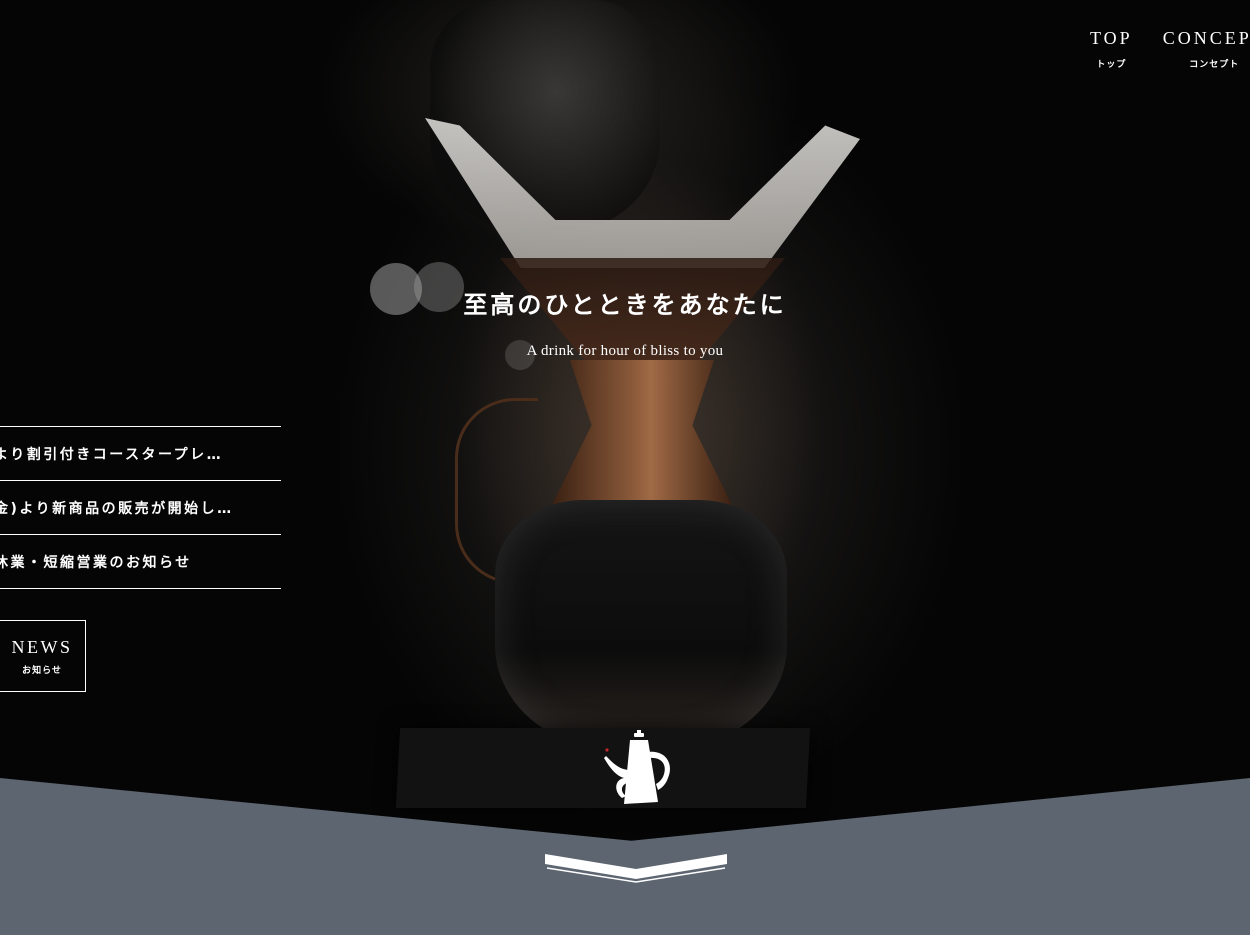 The height and width of the screenshot is (935, 1250). What do you see at coordinates (637, 767) in the screenshot?
I see `kettle-icon` at bounding box center [637, 767].